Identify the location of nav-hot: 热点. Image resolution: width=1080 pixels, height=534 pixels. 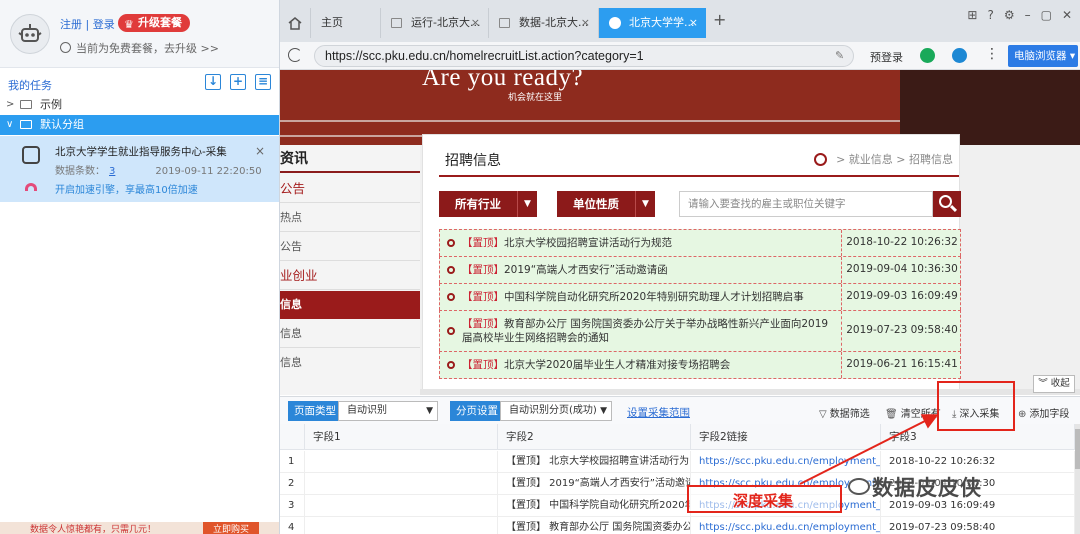
(350, 218).